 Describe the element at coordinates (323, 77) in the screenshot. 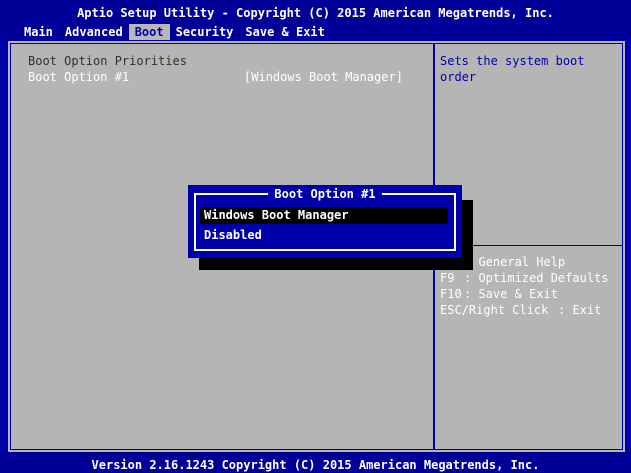

I see `boot-option-1-value: [Windows Boot Manager]` at that location.